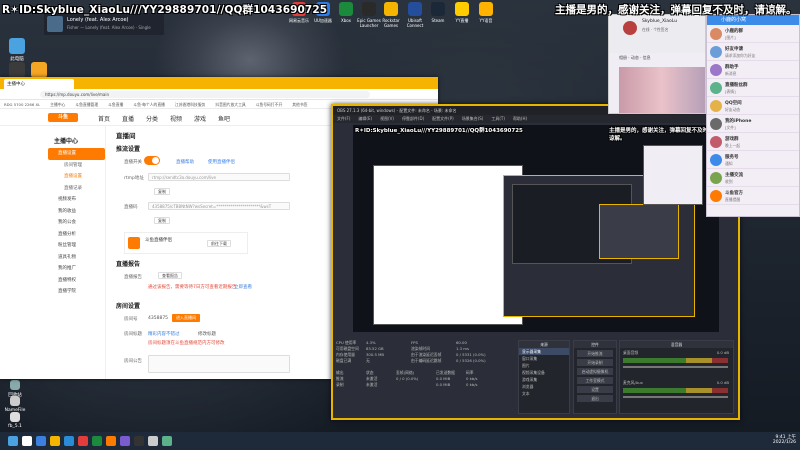 The width and height of the screenshot is (800, 450). I want to click on site-nav-1: 直播, so click(128, 118).